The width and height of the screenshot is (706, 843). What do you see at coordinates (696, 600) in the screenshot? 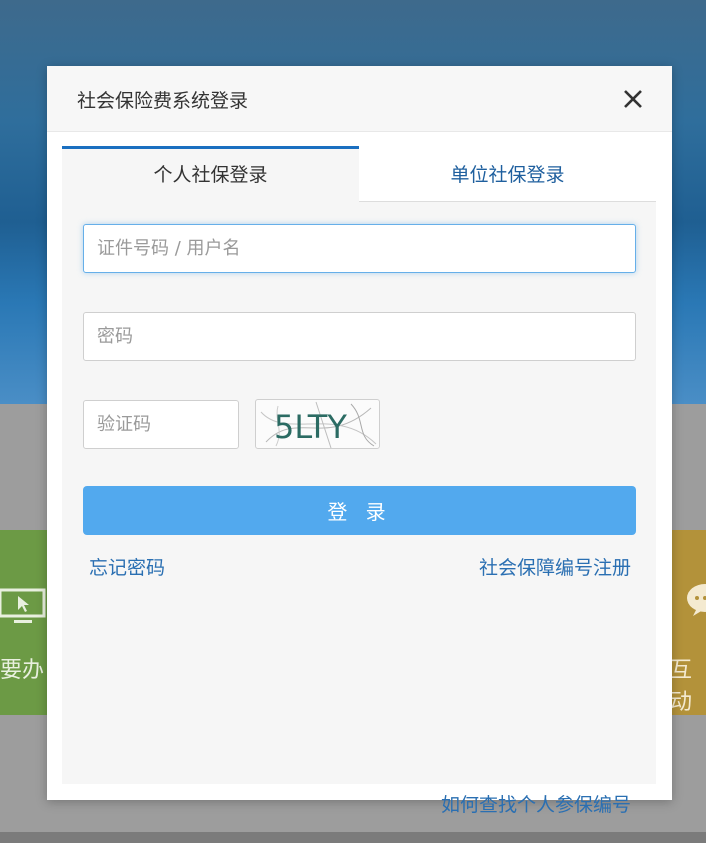
I see `chat-bubble-icon` at bounding box center [696, 600].